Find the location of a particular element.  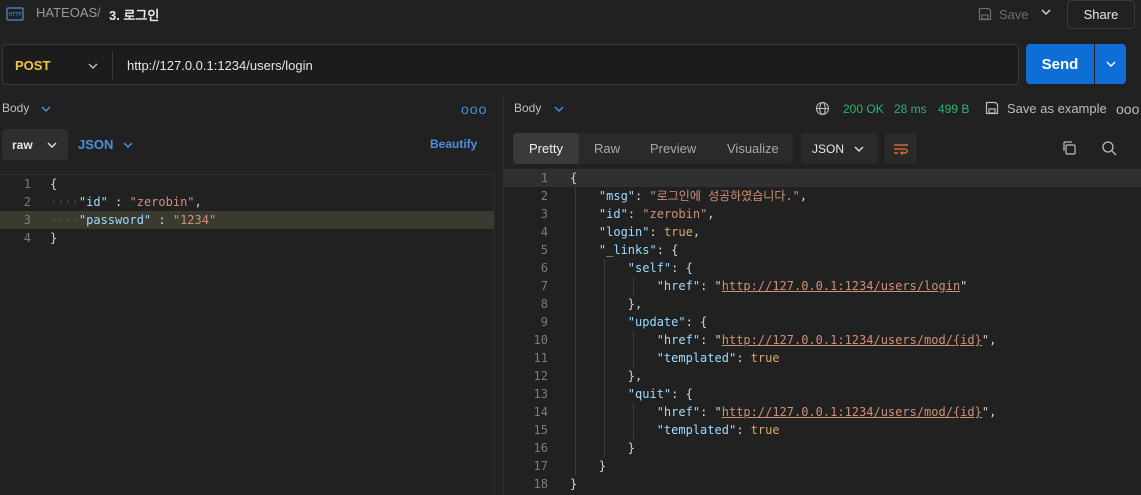

search-icon is located at coordinates (1109, 148).